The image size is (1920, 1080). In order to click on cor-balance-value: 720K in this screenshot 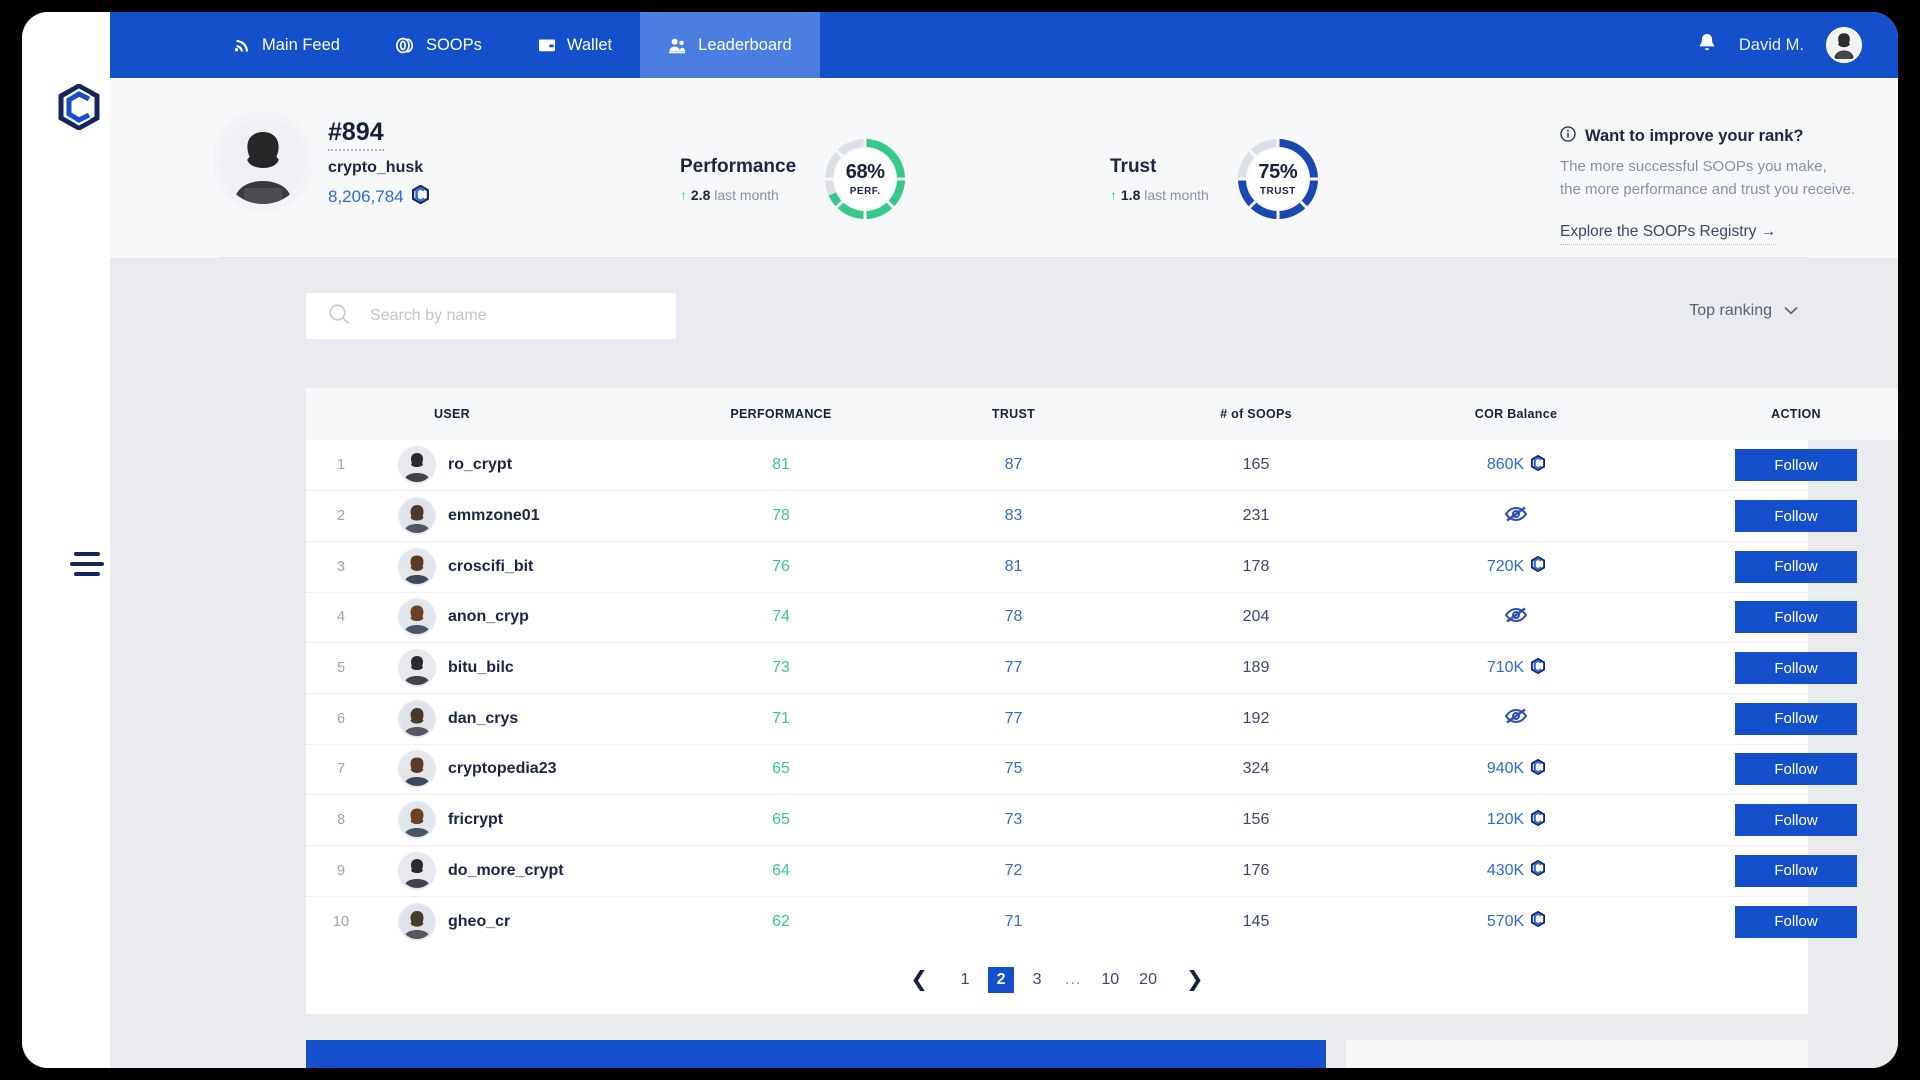, I will do `click(1516, 566)`.